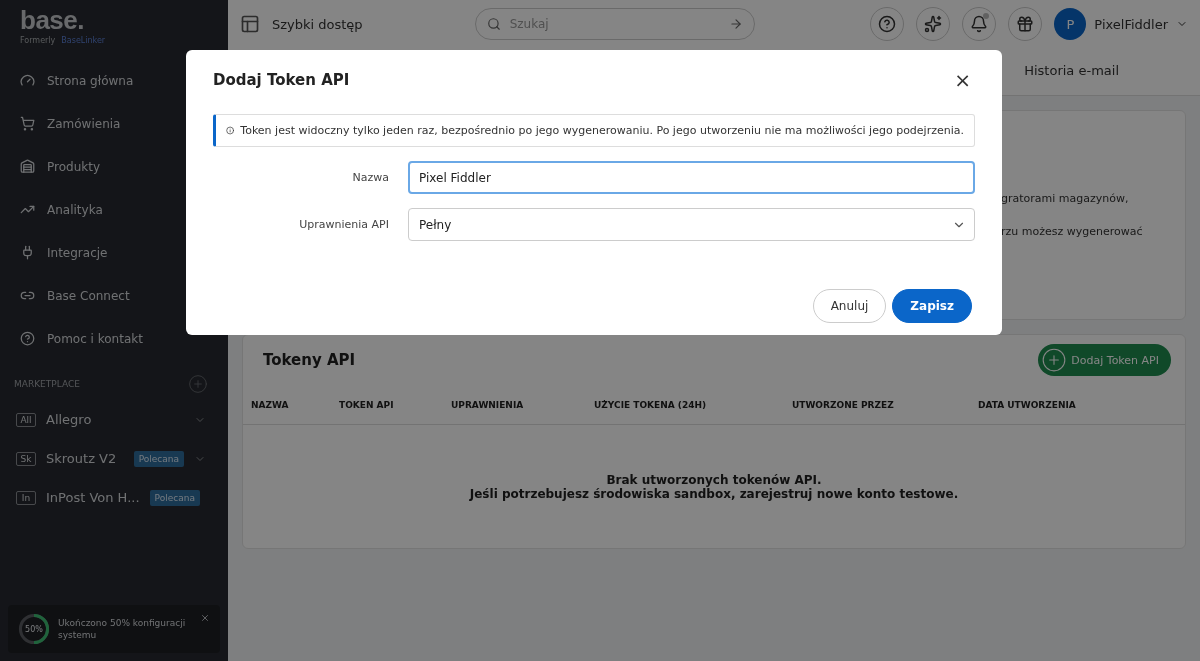  I want to click on column-header: DATA UTWORZENIA, so click(1027, 404).